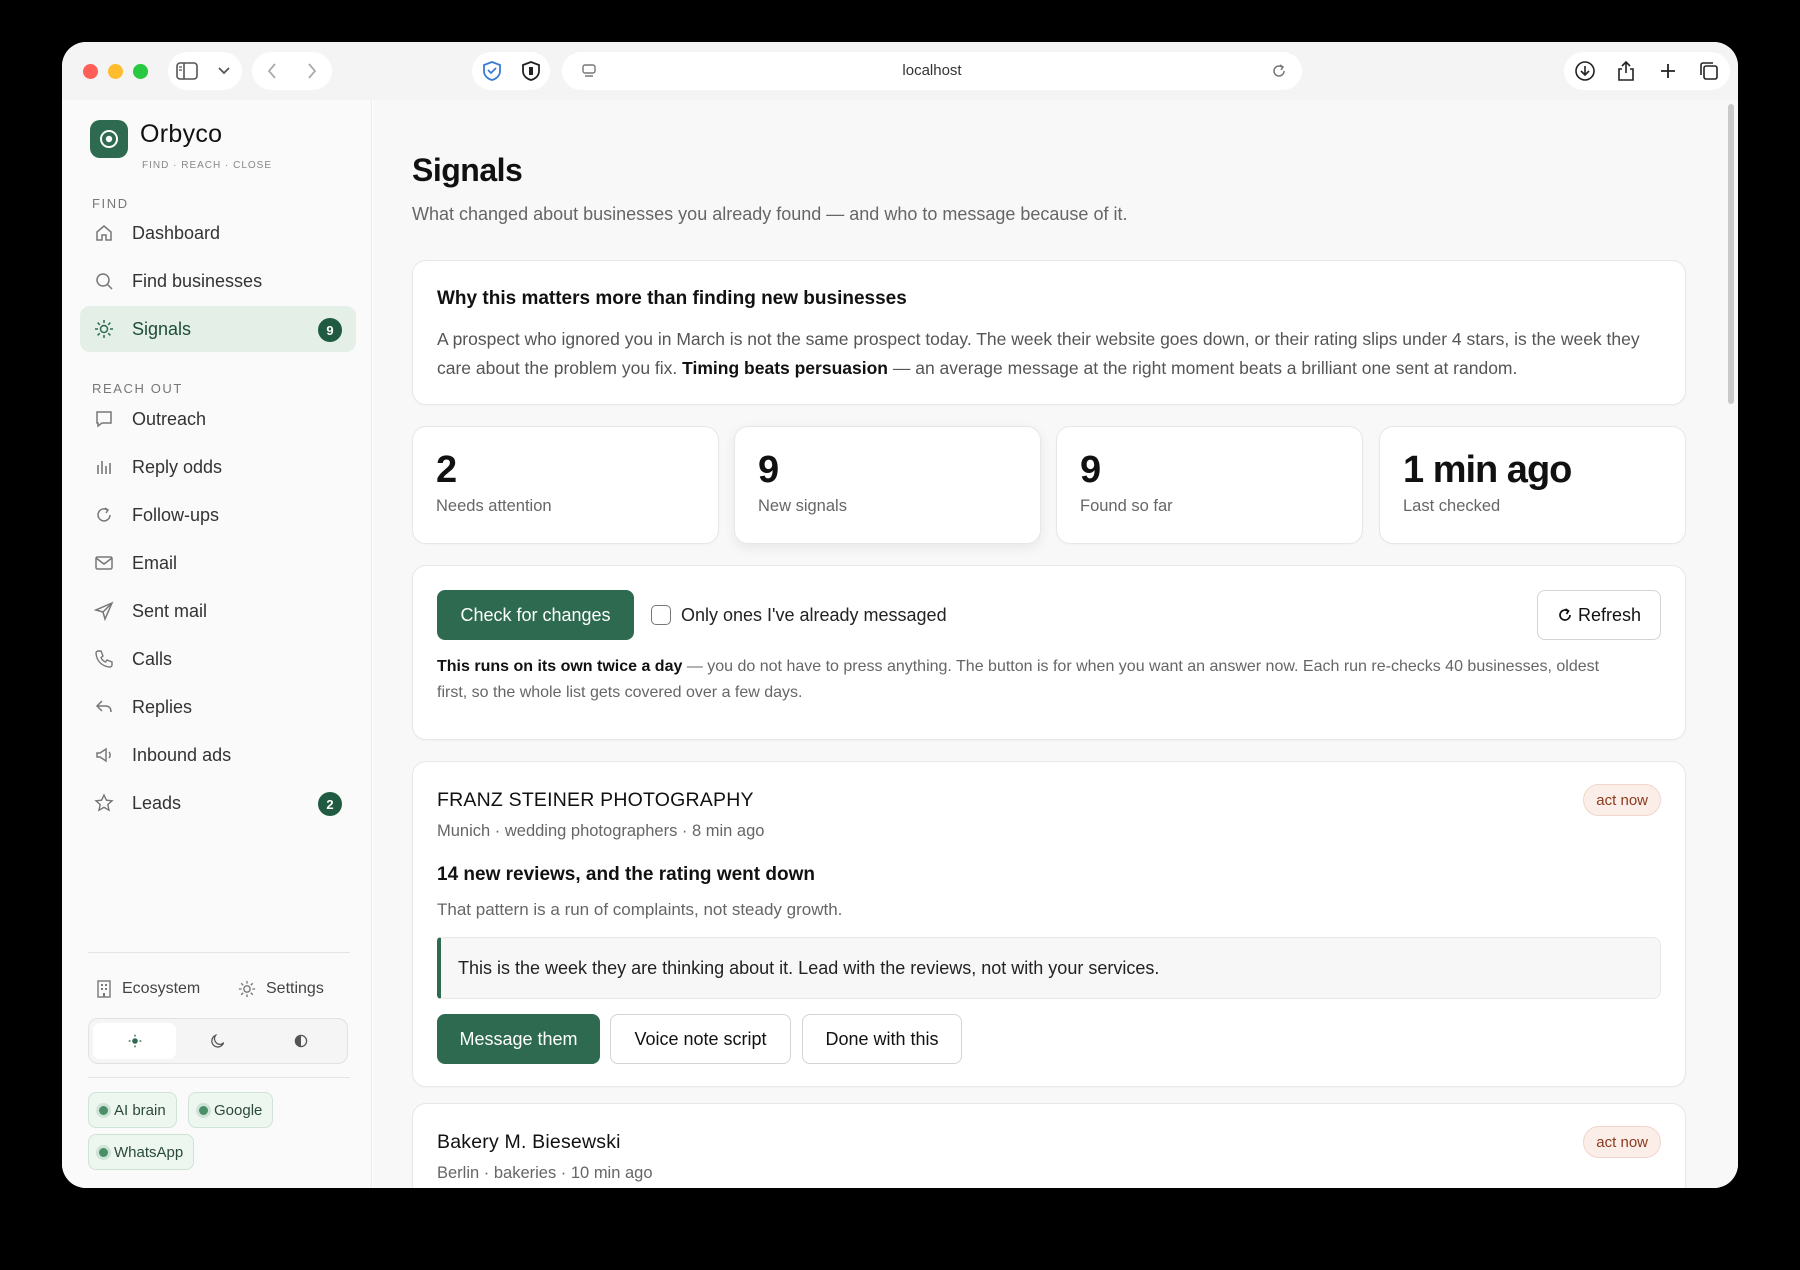 This screenshot has width=1800, height=1270. What do you see at coordinates (104, 611) in the screenshot?
I see `send-icon` at bounding box center [104, 611].